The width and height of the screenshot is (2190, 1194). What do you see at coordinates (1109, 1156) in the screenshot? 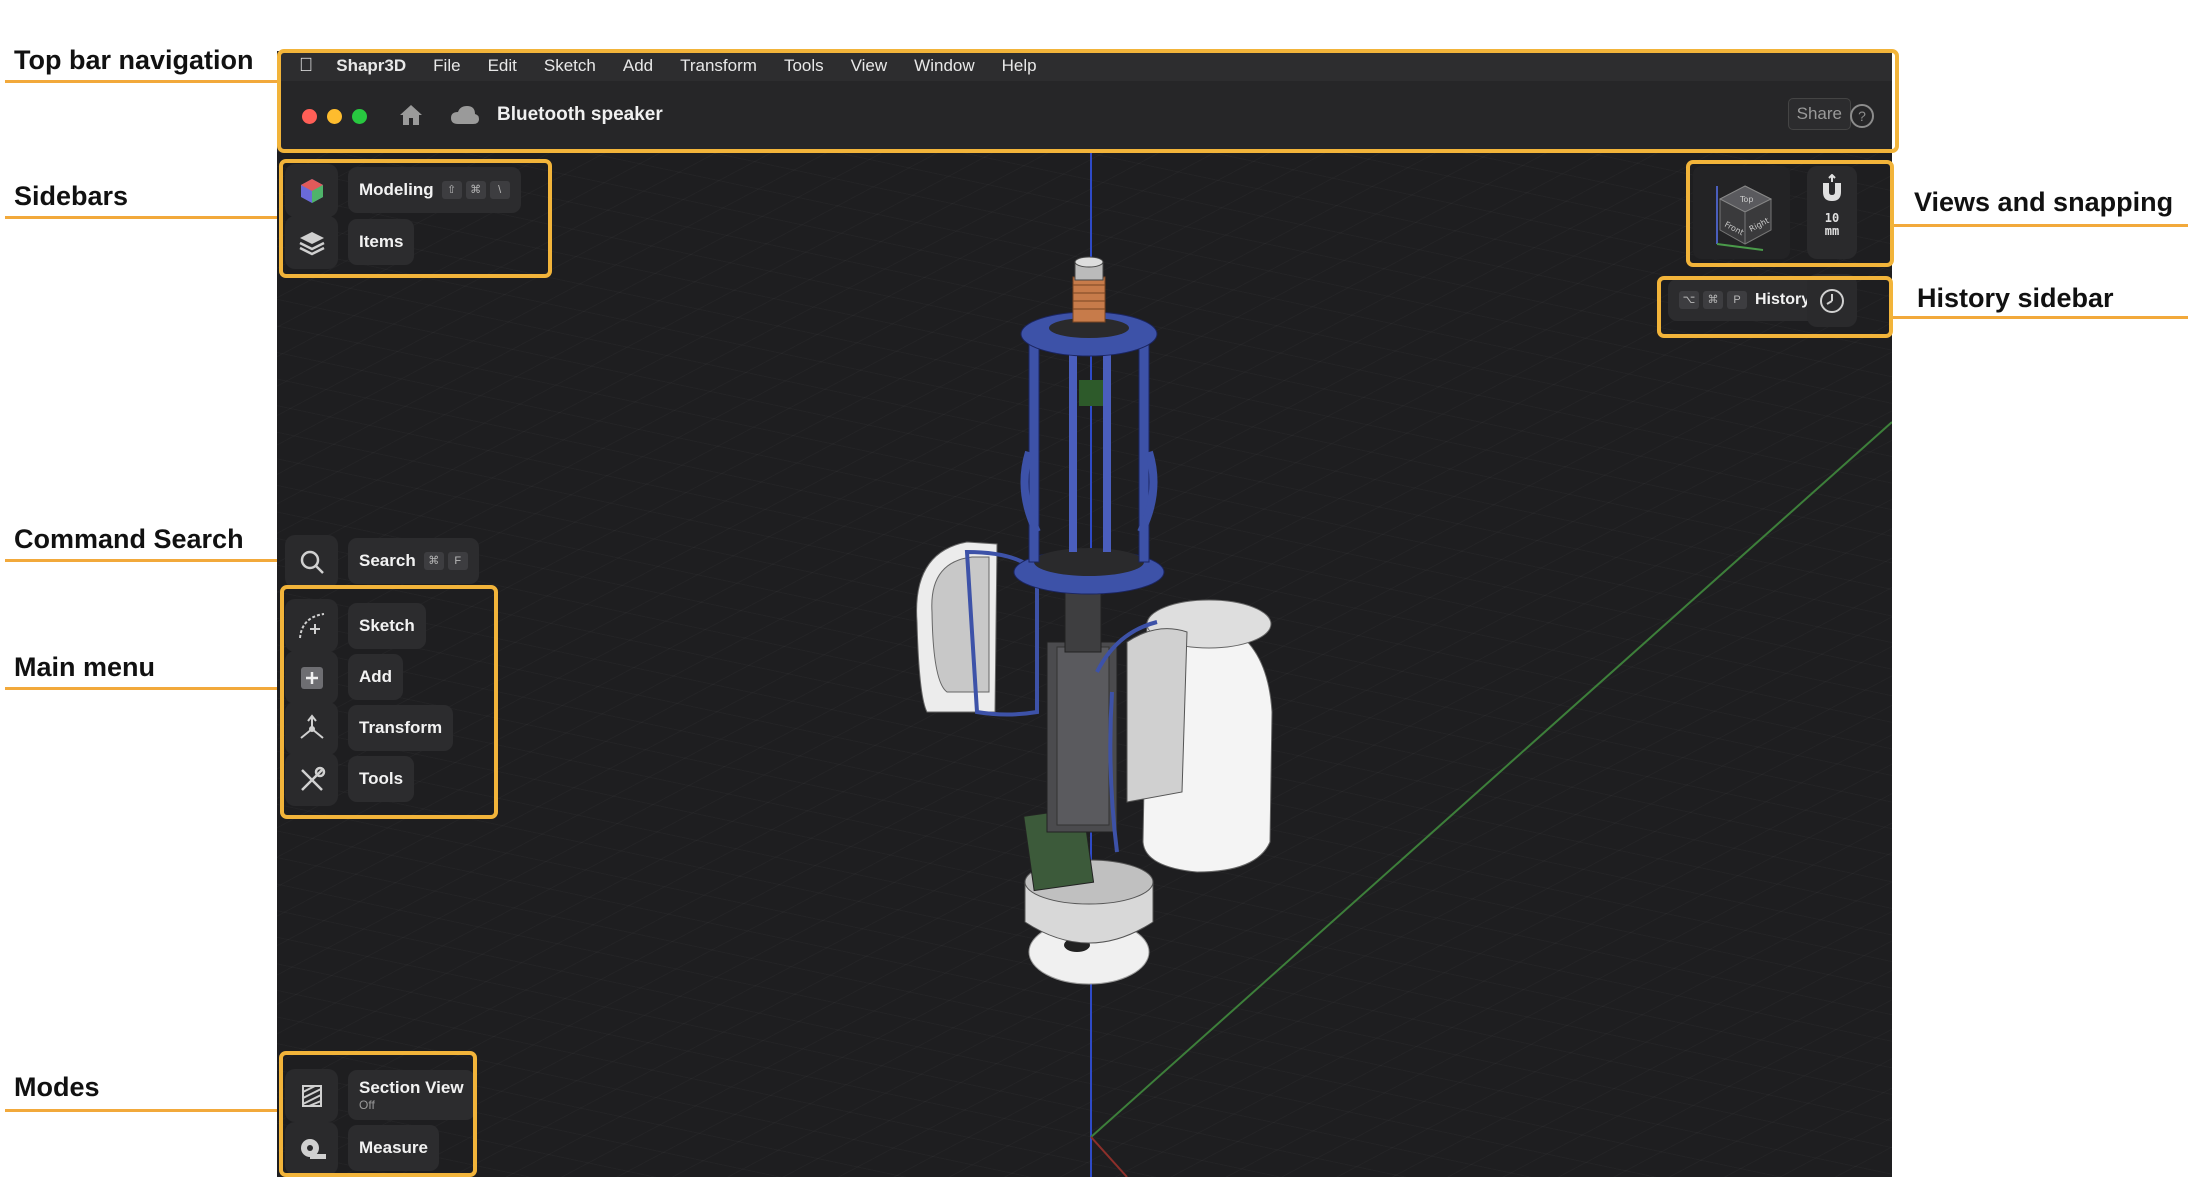
I see `x-axis-line` at bounding box center [1109, 1156].